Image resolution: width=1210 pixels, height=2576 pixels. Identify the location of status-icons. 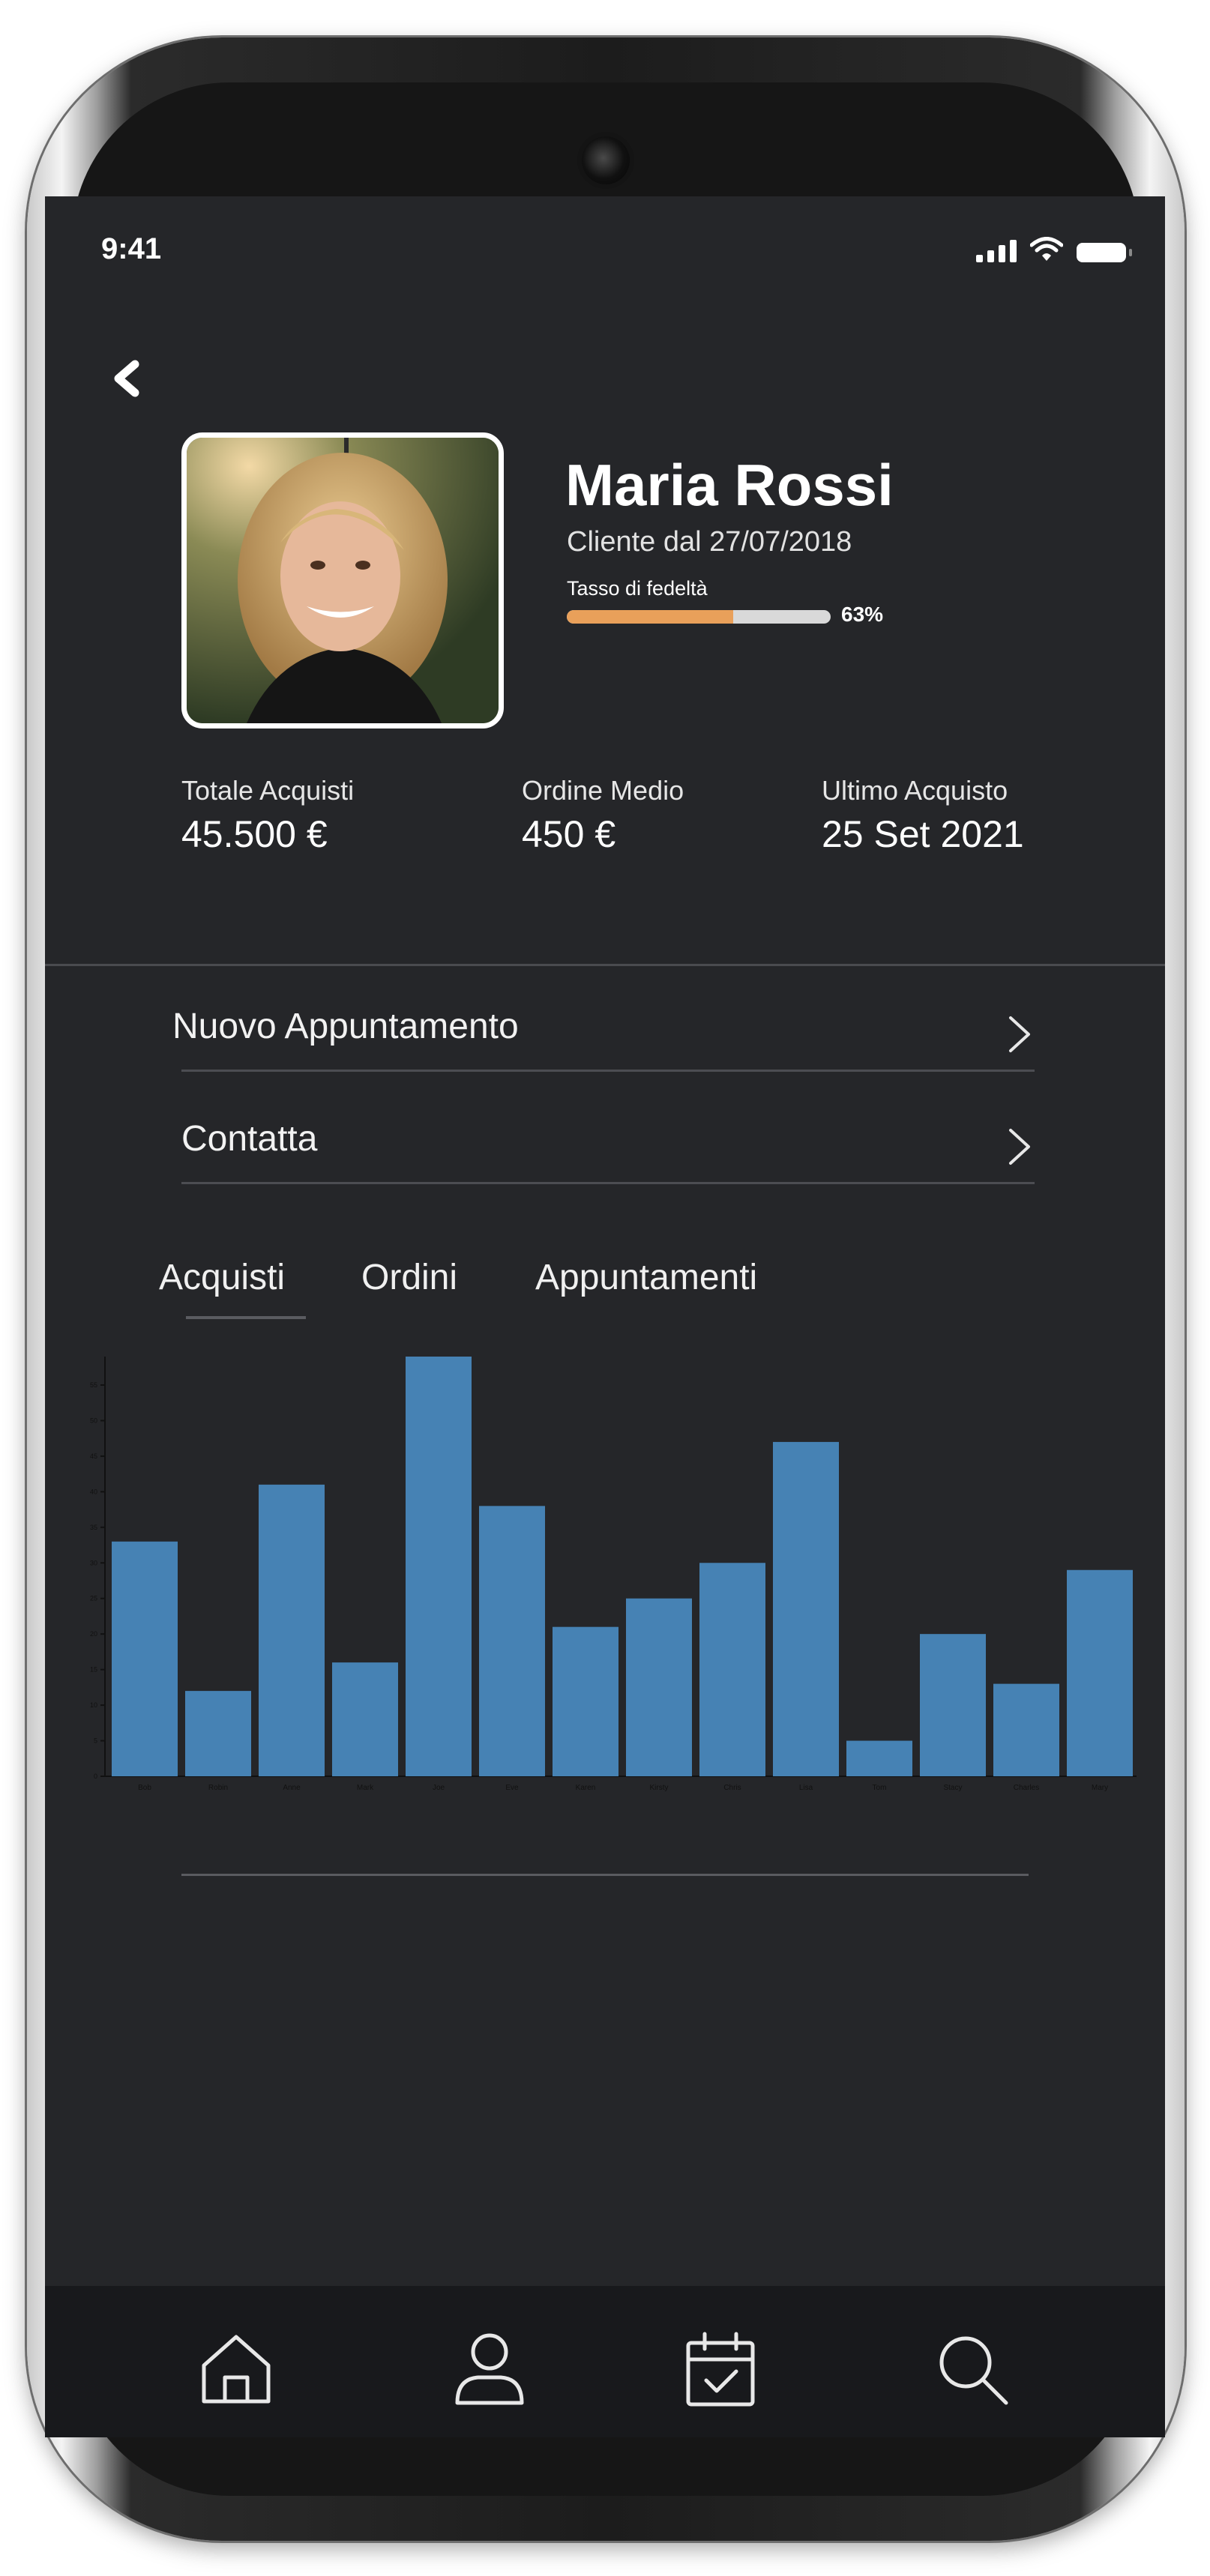
(1054, 250).